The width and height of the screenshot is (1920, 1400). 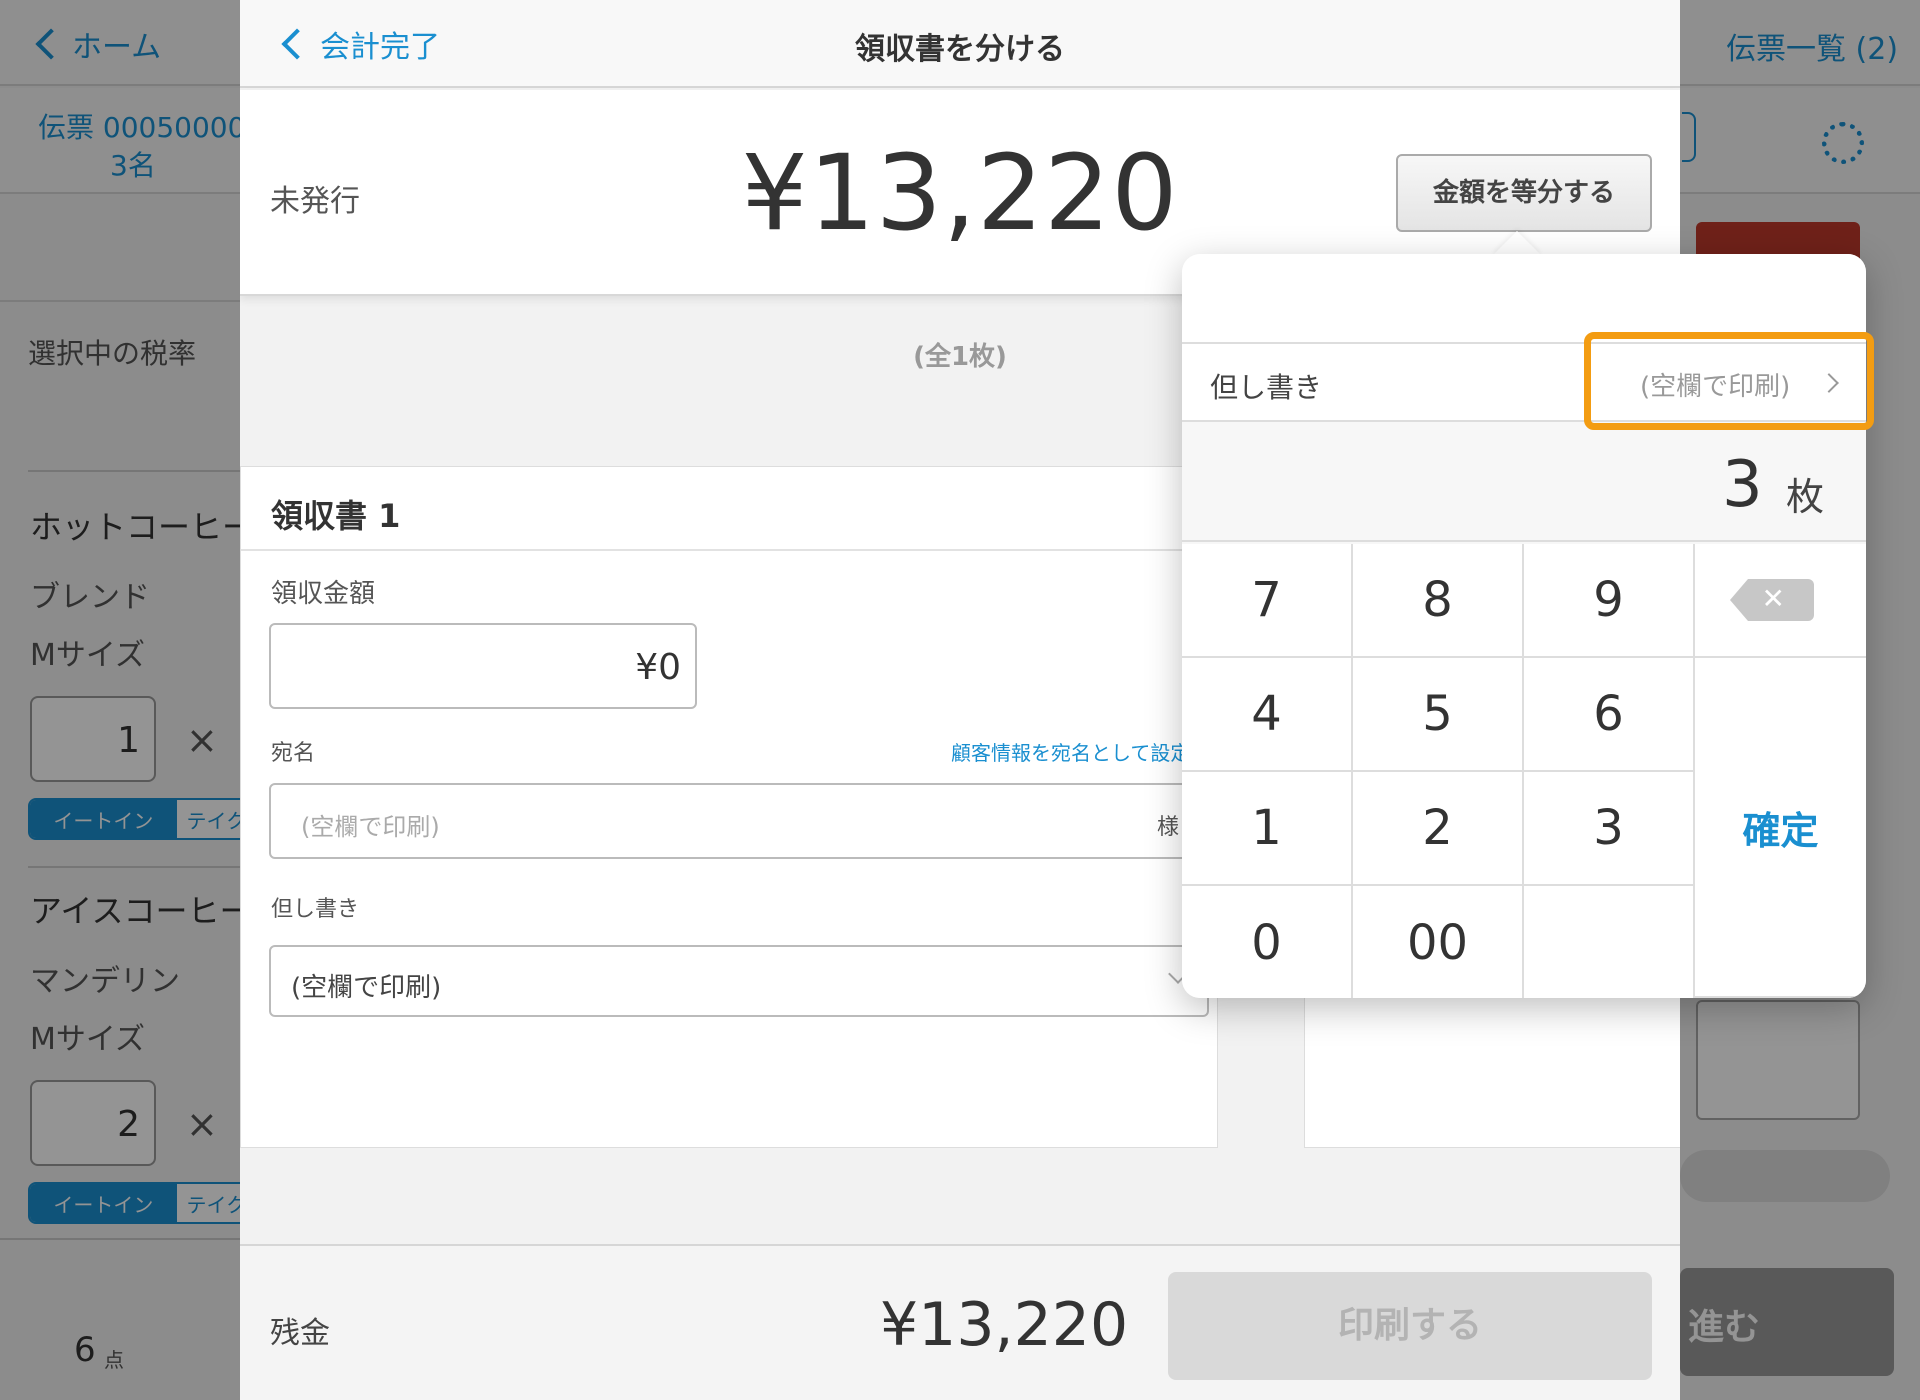 What do you see at coordinates (1410, 1326) in the screenshot?
I see `print-button: 印刷する` at bounding box center [1410, 1326].